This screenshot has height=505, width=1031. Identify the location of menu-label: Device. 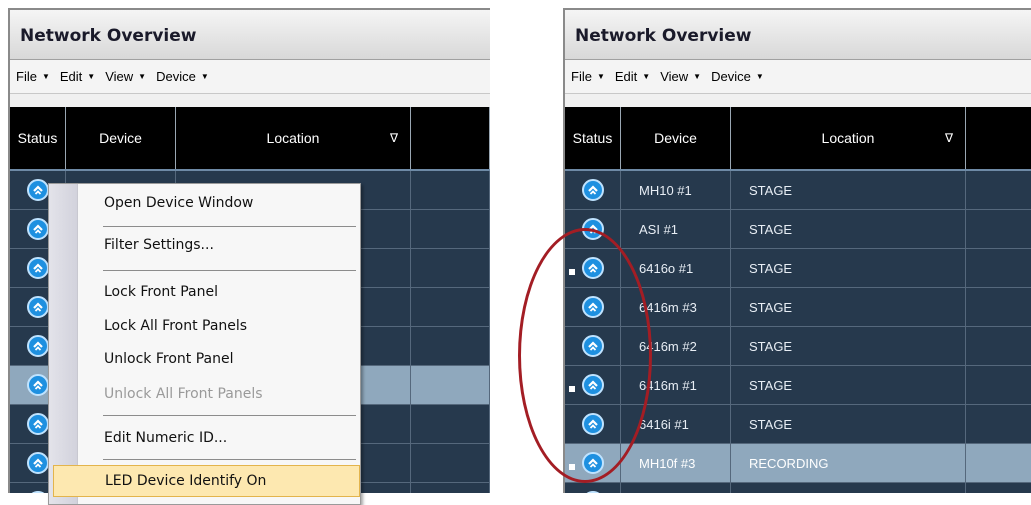
(731, 76).